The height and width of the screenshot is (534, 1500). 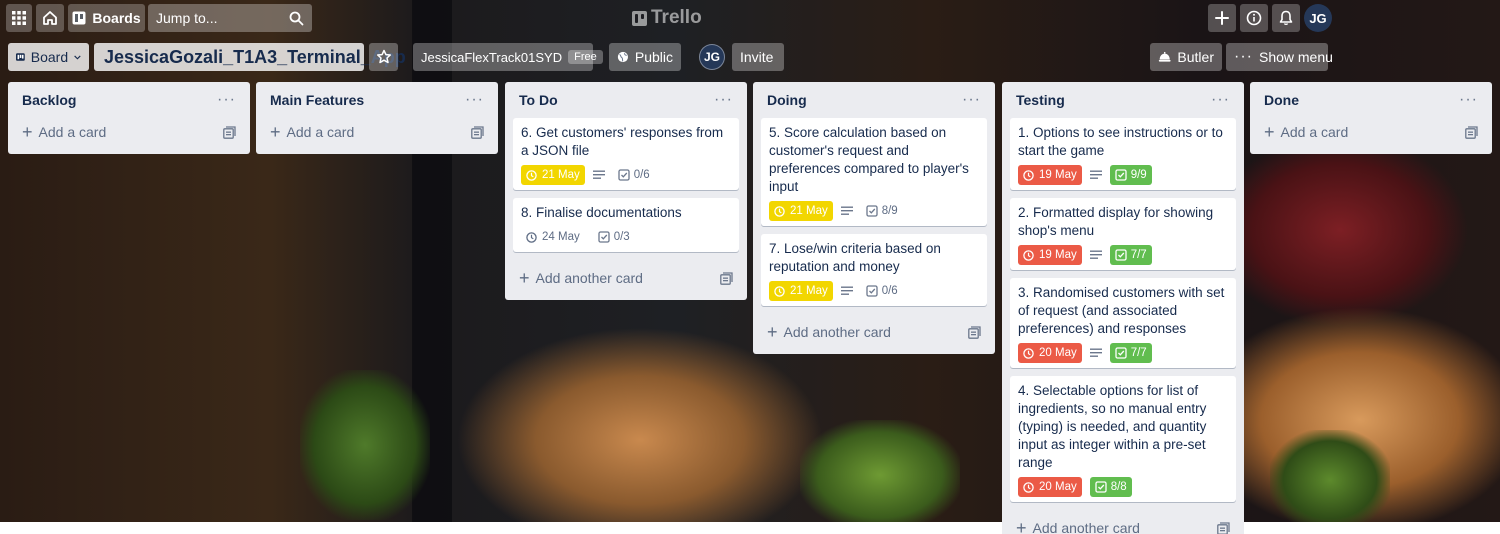 I want to click on info-icon, so click(x=1254, y=18).